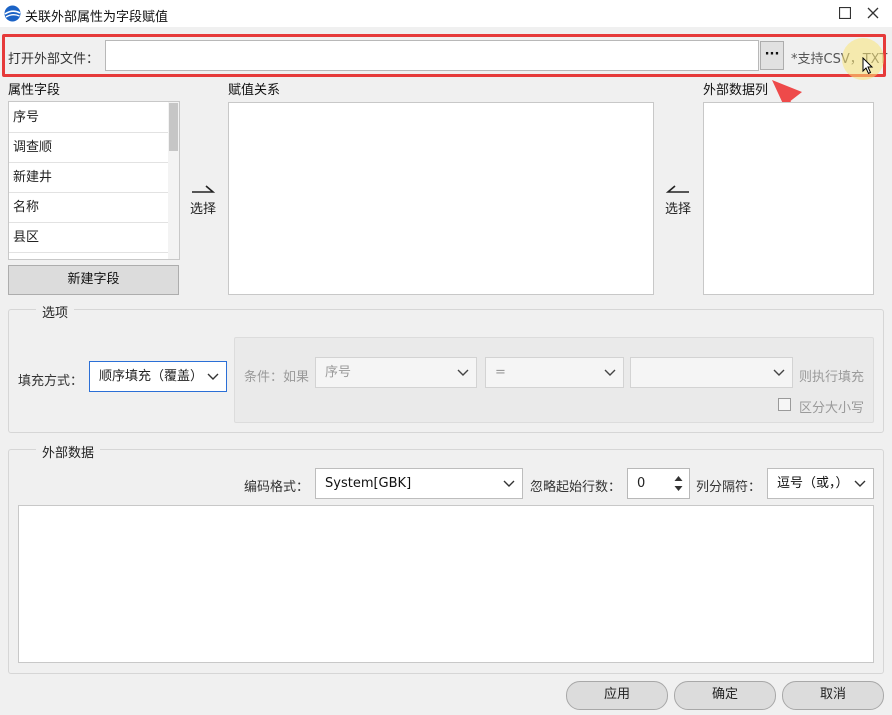 Image resolution: width=892 pixels, height=715 pixels. Describe the element at coordinates (617, 695) in the screenshot. I see `apply-button: 应用` at that location.